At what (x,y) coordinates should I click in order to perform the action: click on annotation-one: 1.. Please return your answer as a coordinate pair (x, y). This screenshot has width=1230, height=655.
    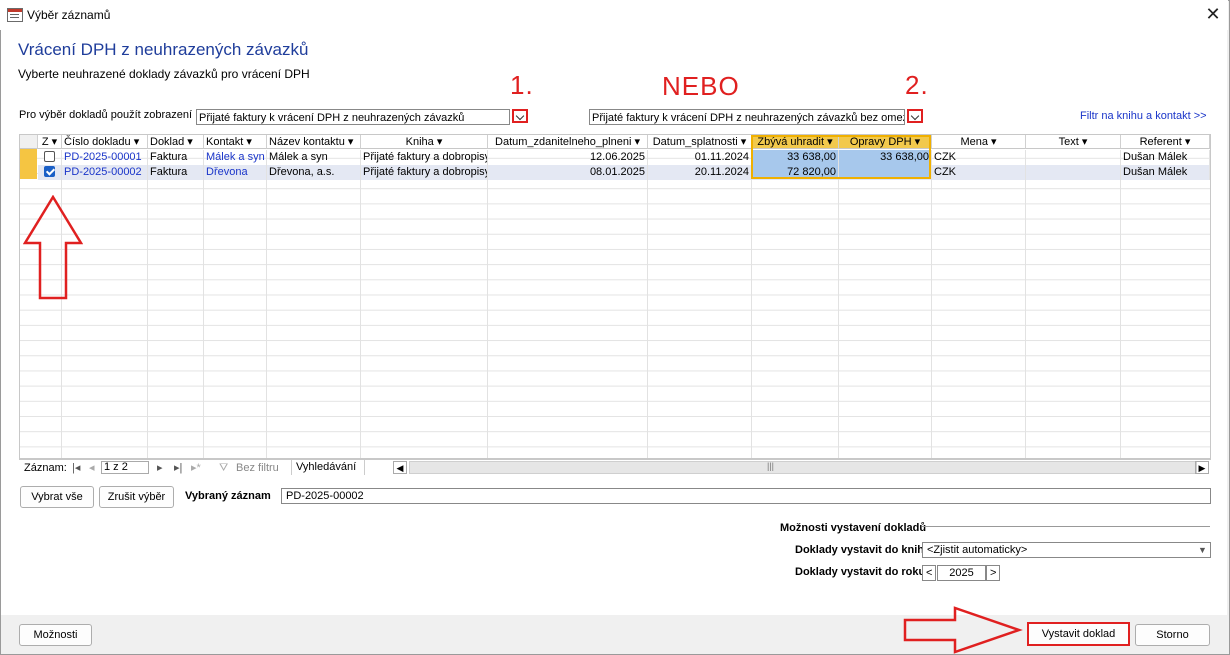
    Looking at the image, I should click on (522, 85).